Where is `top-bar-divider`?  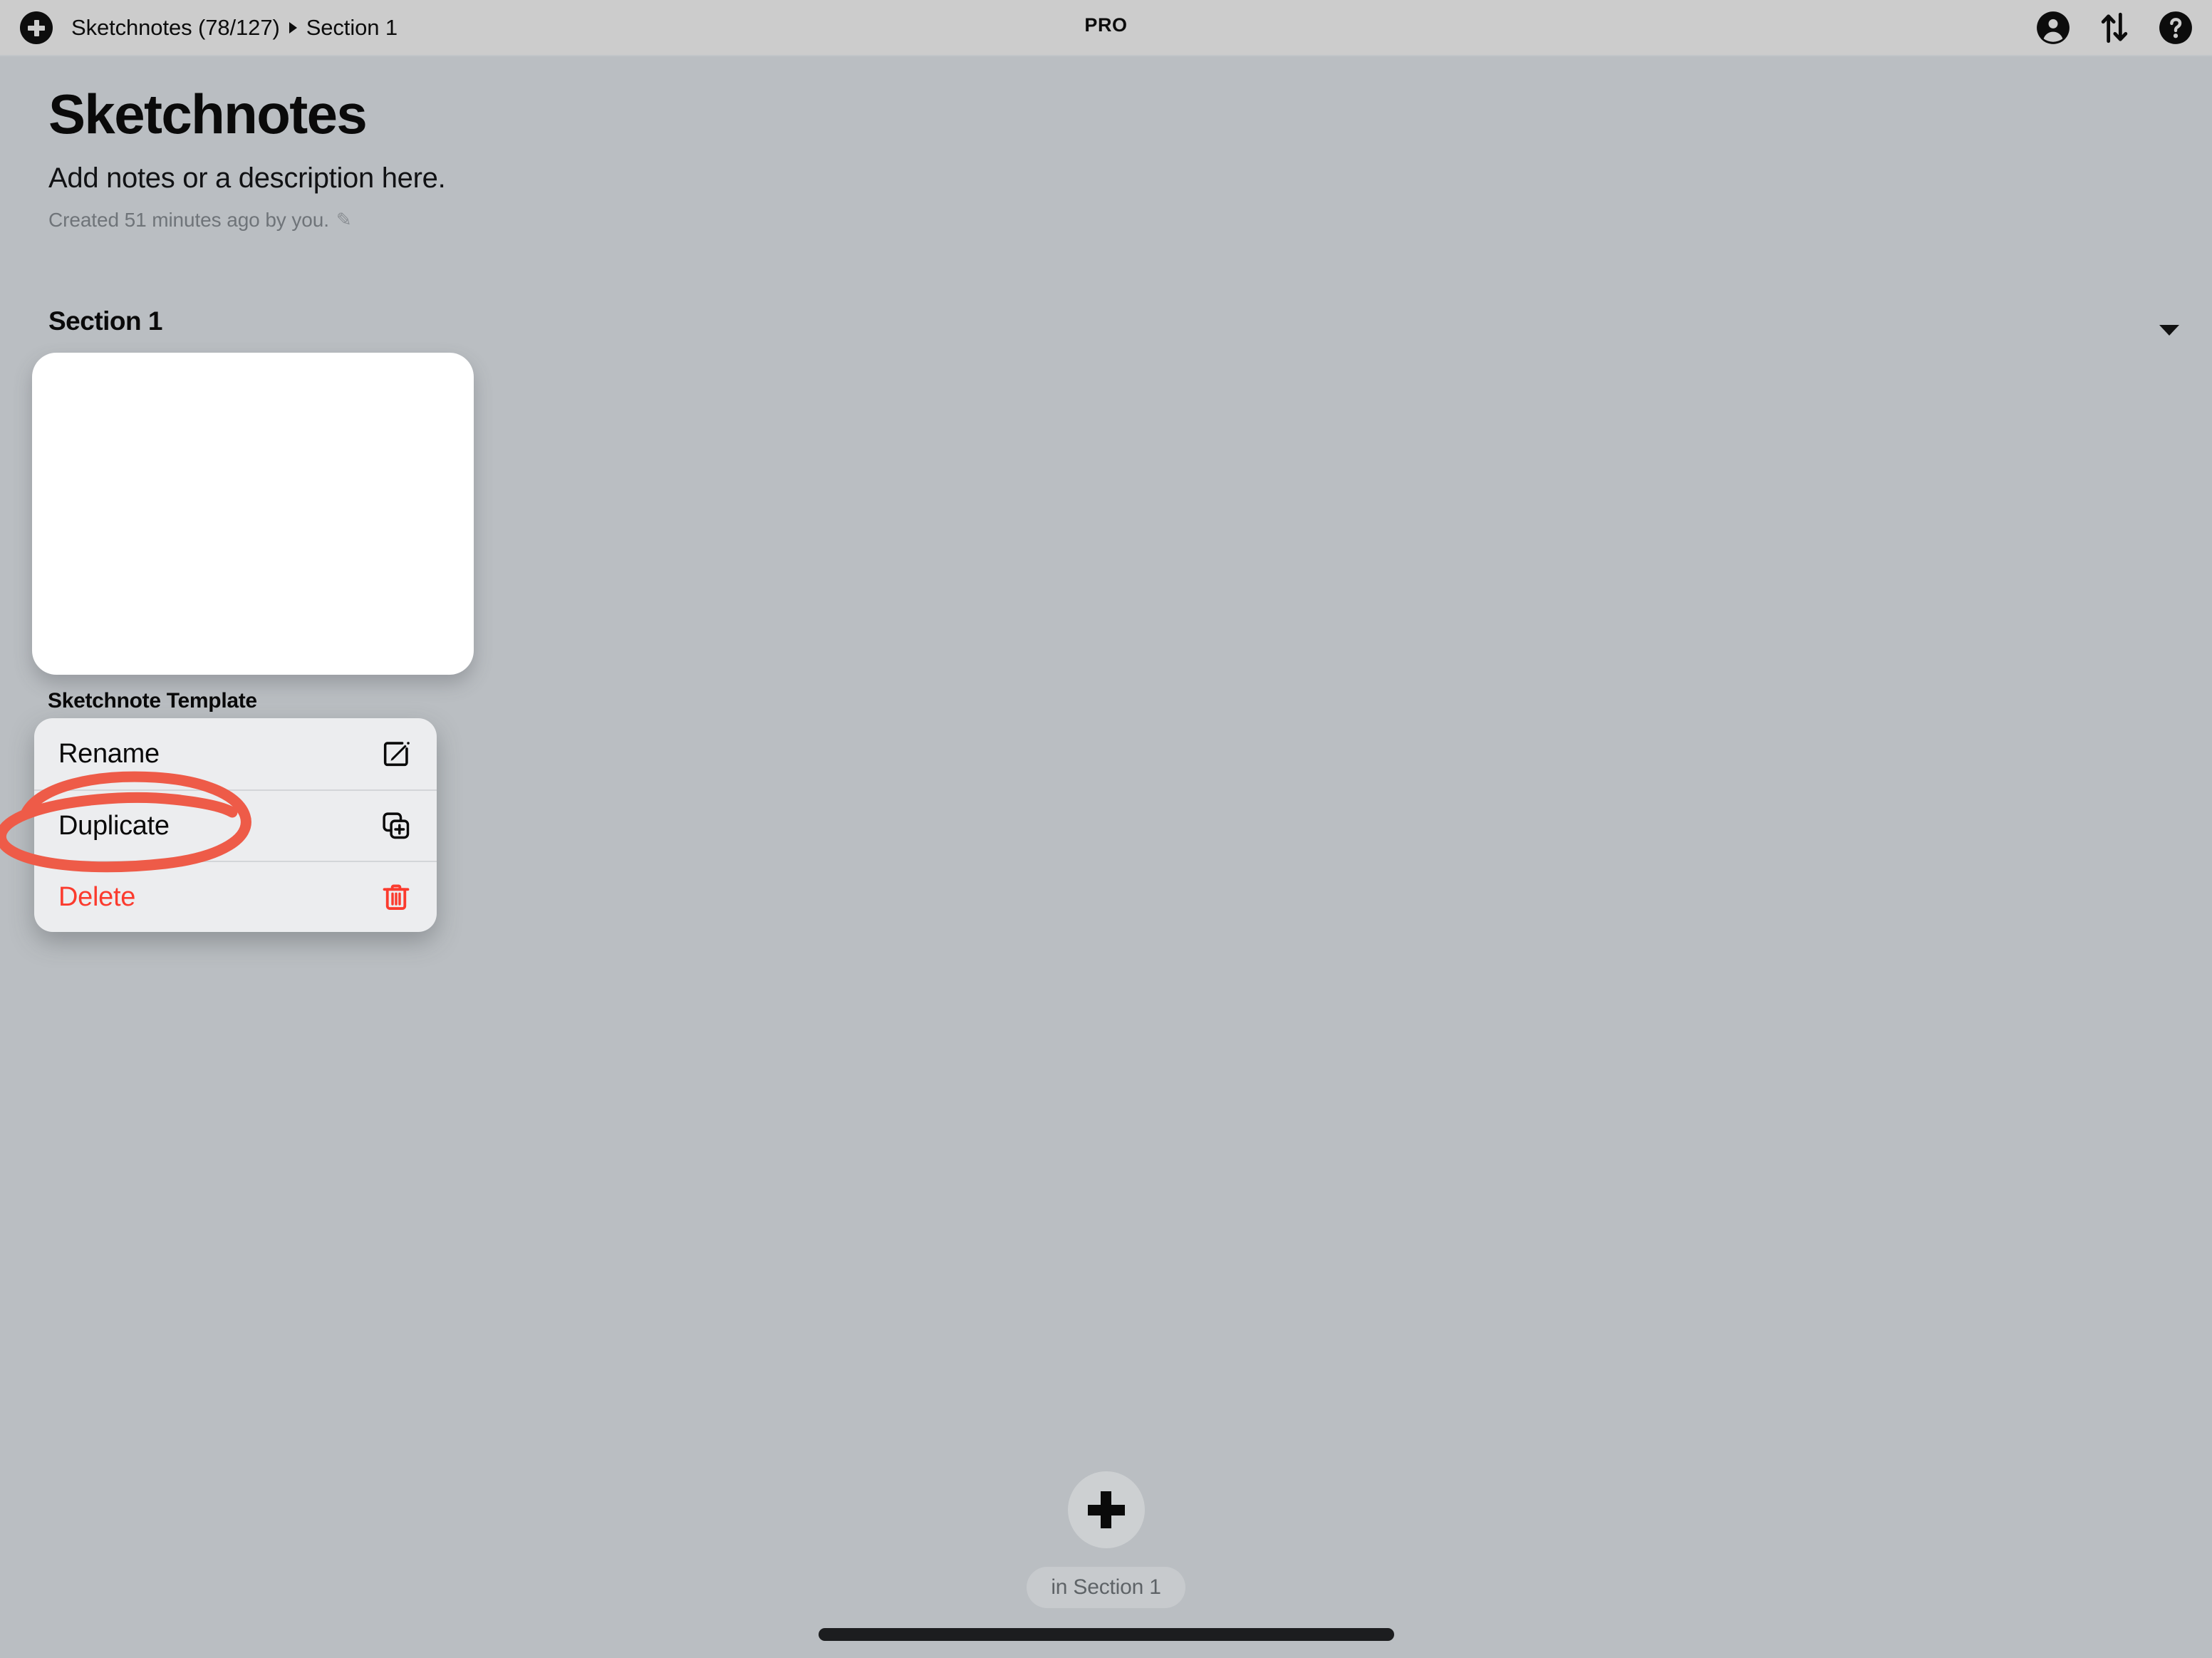 top-bar-divider is located at coordinates (1106, 55).